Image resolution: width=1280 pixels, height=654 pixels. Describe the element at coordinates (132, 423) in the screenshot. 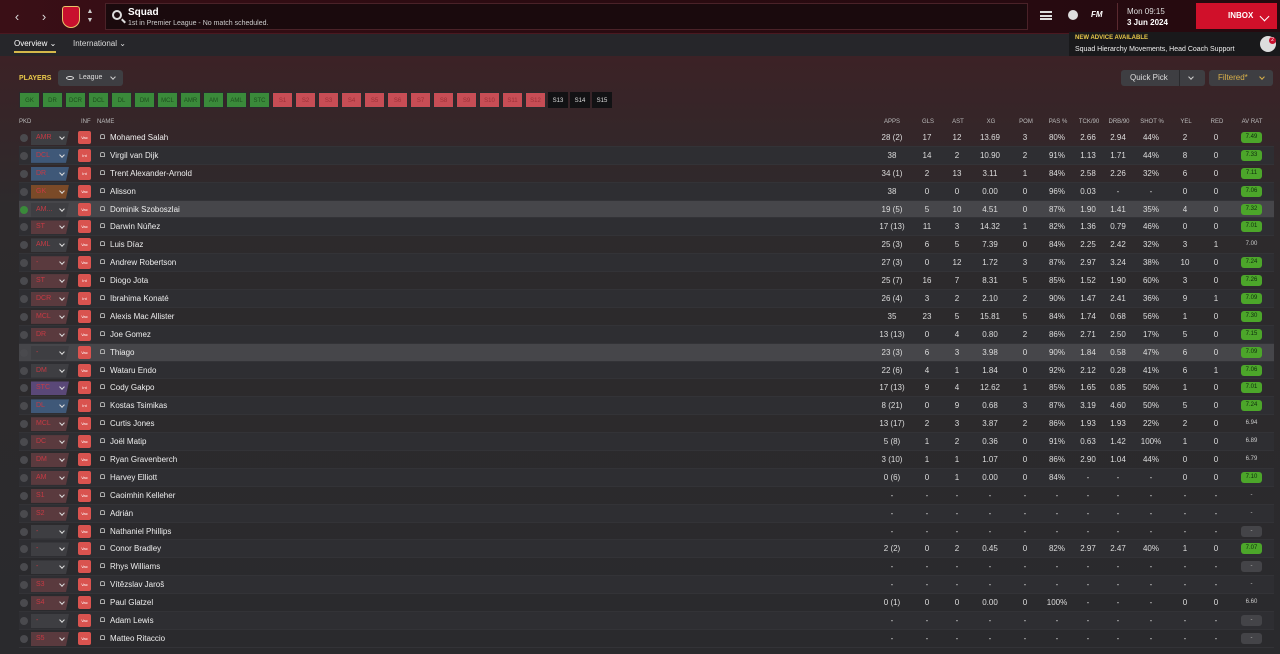

I see `player-name: Curtis Jones` at that location.